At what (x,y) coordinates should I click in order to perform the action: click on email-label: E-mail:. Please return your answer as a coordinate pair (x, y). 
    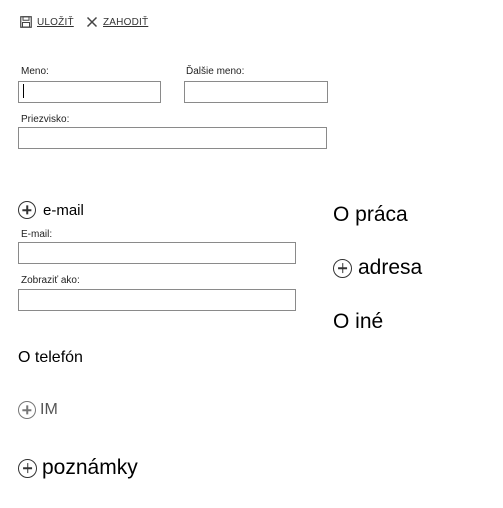
    Looking at the image, I should click on (37, 234).